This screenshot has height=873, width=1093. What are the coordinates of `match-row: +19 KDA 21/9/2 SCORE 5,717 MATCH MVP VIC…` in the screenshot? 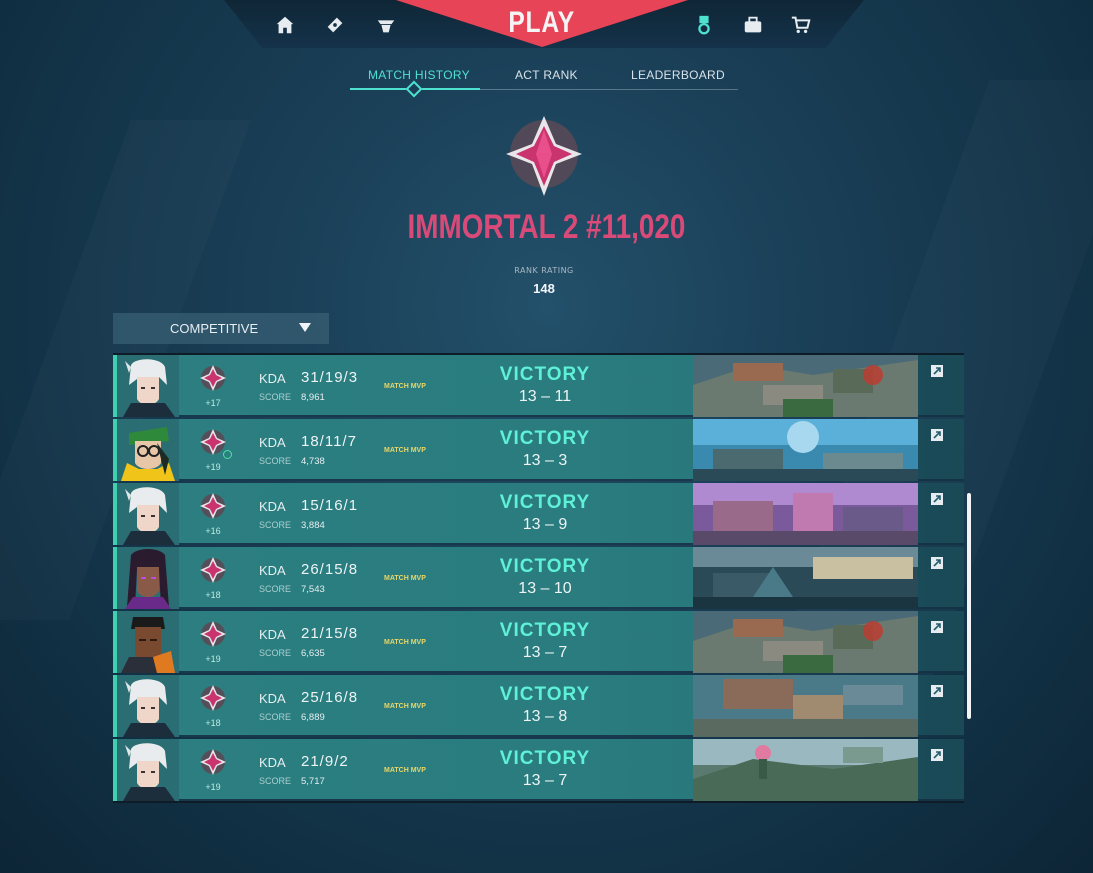 It's located at (538, 770).